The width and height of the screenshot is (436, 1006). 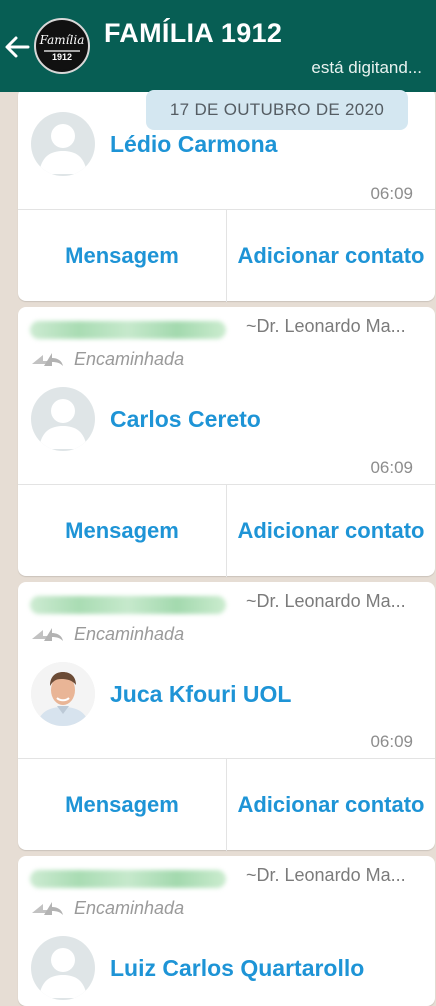 What do you see at coordinates (62, 40) in the screenshot?
I see `svg-text: Família` at bounding box center [62, 40].